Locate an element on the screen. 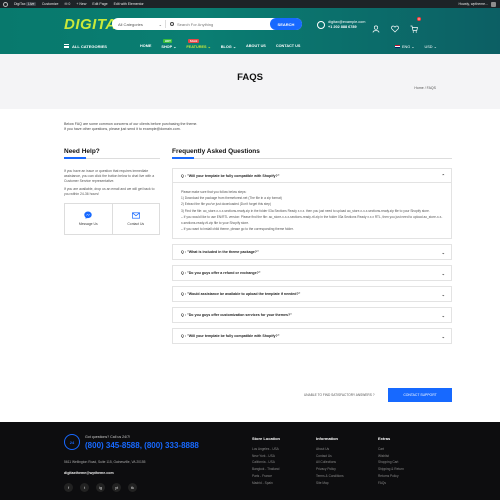  search-bar: All Categories ⌄ SEARCH is located at coordinates (207, 24).